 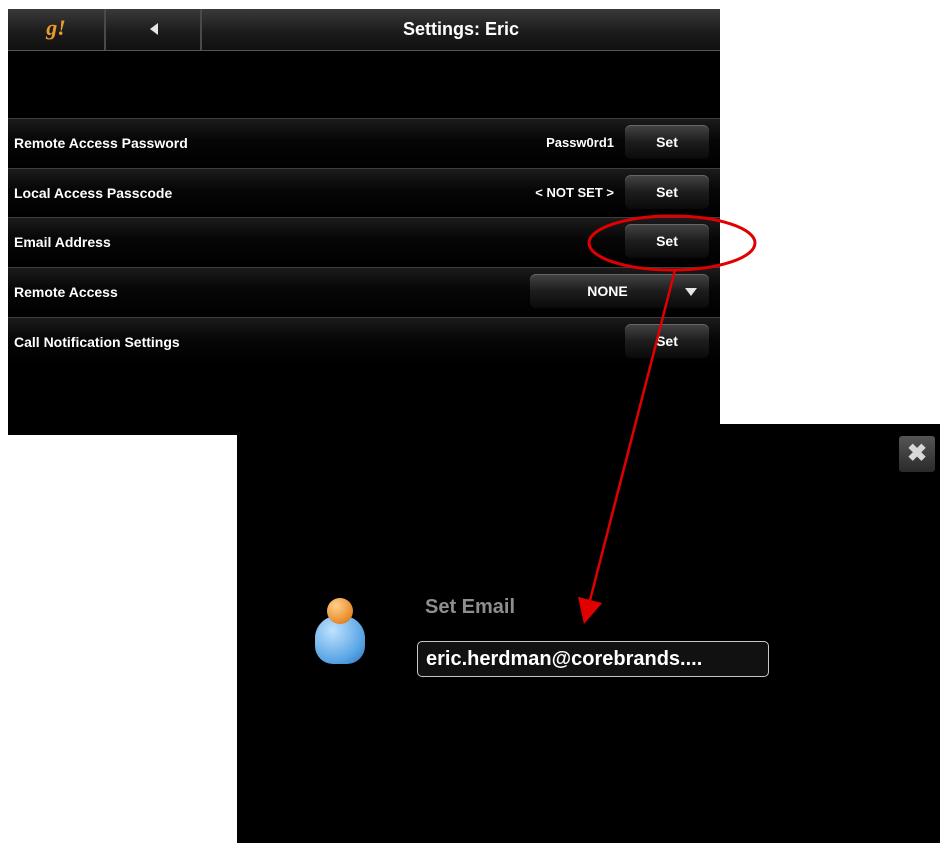 I want to click on back-arrow-icon, so click(x=154, y=29).